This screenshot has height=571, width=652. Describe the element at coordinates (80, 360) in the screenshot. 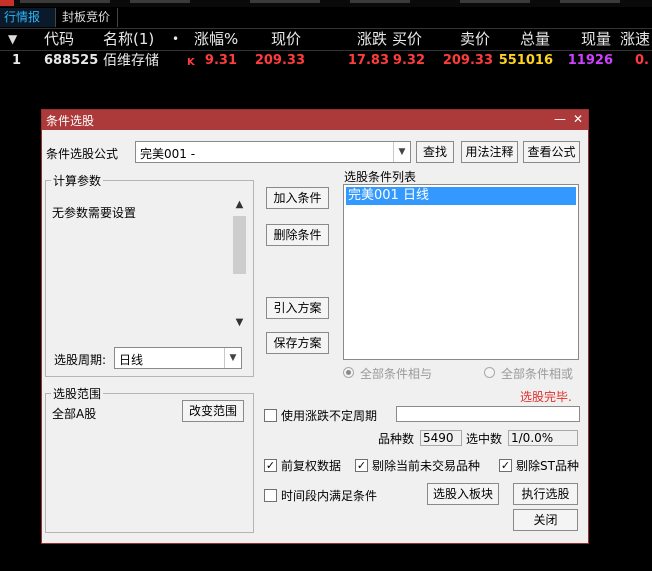

I see `period-label: 选股周期:` at that location.